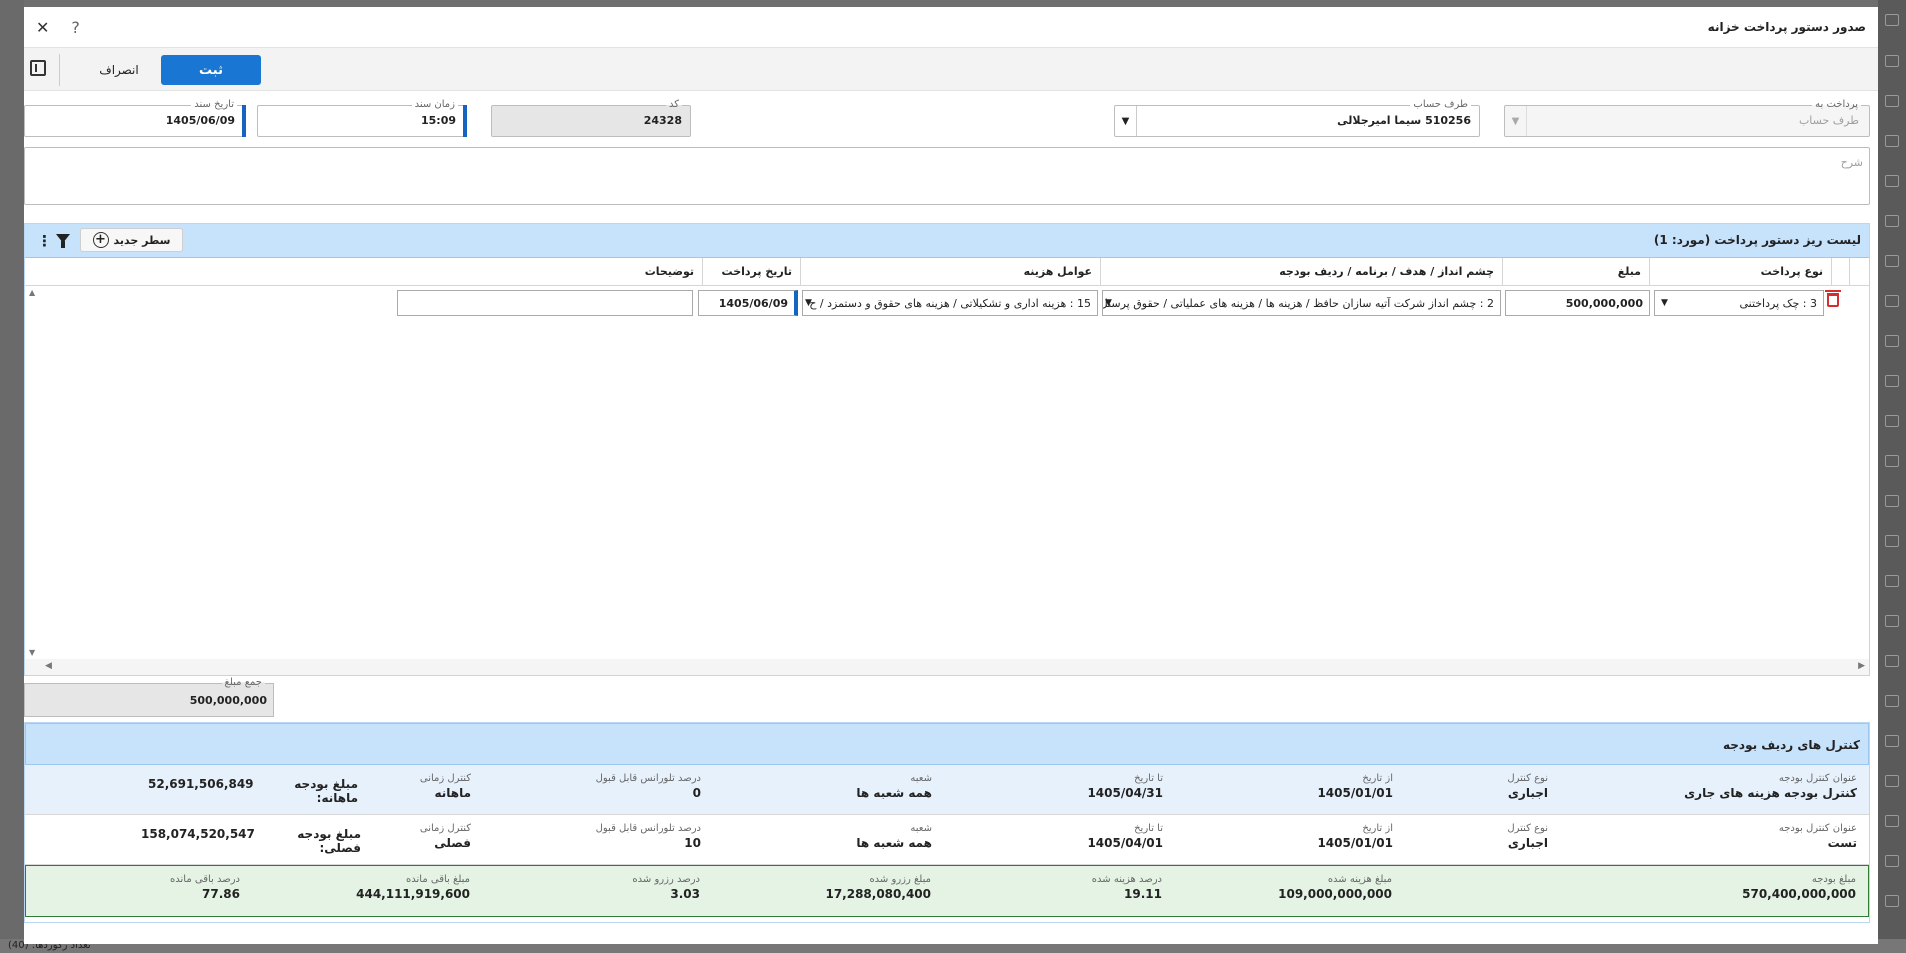 The image size is (1906, 953). What do you see at coordinates (48, 666) in the screenshot?
I see `scroll-left-icon: ◀` at bounding box center [48, 666].